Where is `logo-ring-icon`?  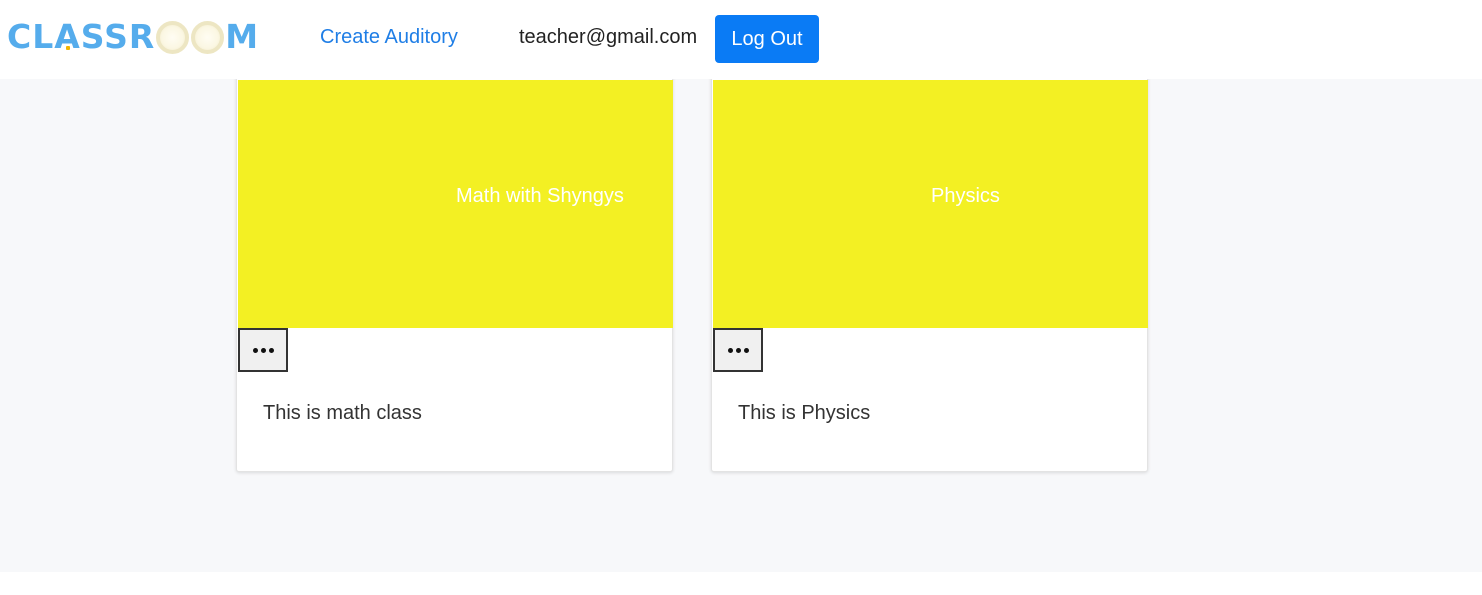
logo-ring-icon is located at coordinates (173, 37).